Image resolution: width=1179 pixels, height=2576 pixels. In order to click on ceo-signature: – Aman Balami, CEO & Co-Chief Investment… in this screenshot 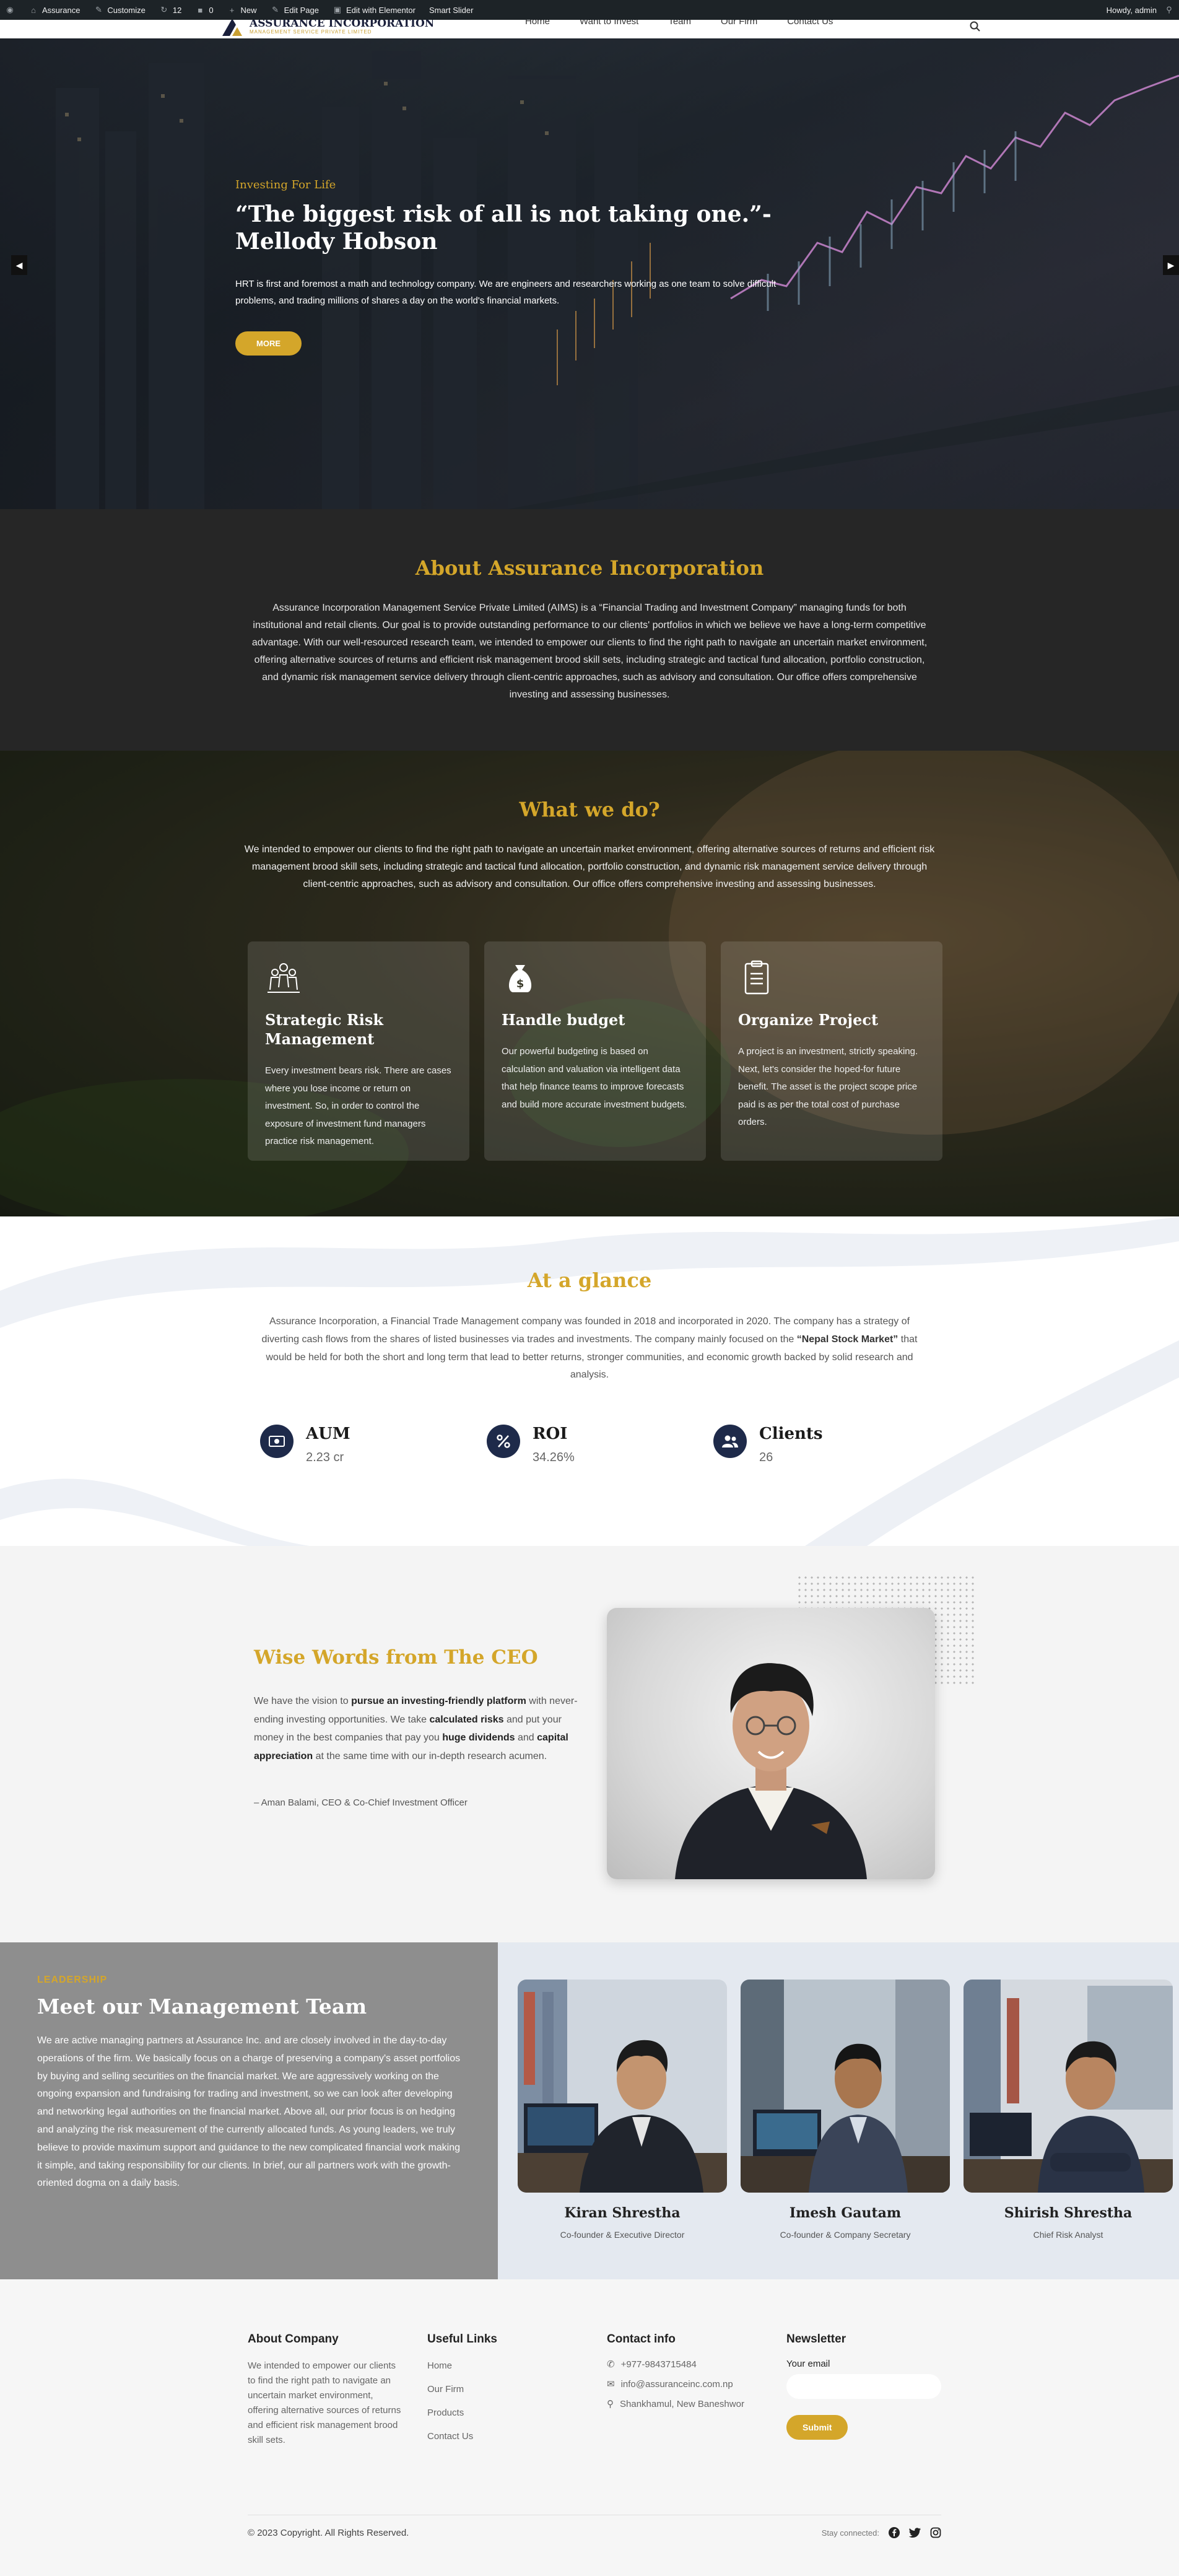, I will do `click(361, 1802)`.